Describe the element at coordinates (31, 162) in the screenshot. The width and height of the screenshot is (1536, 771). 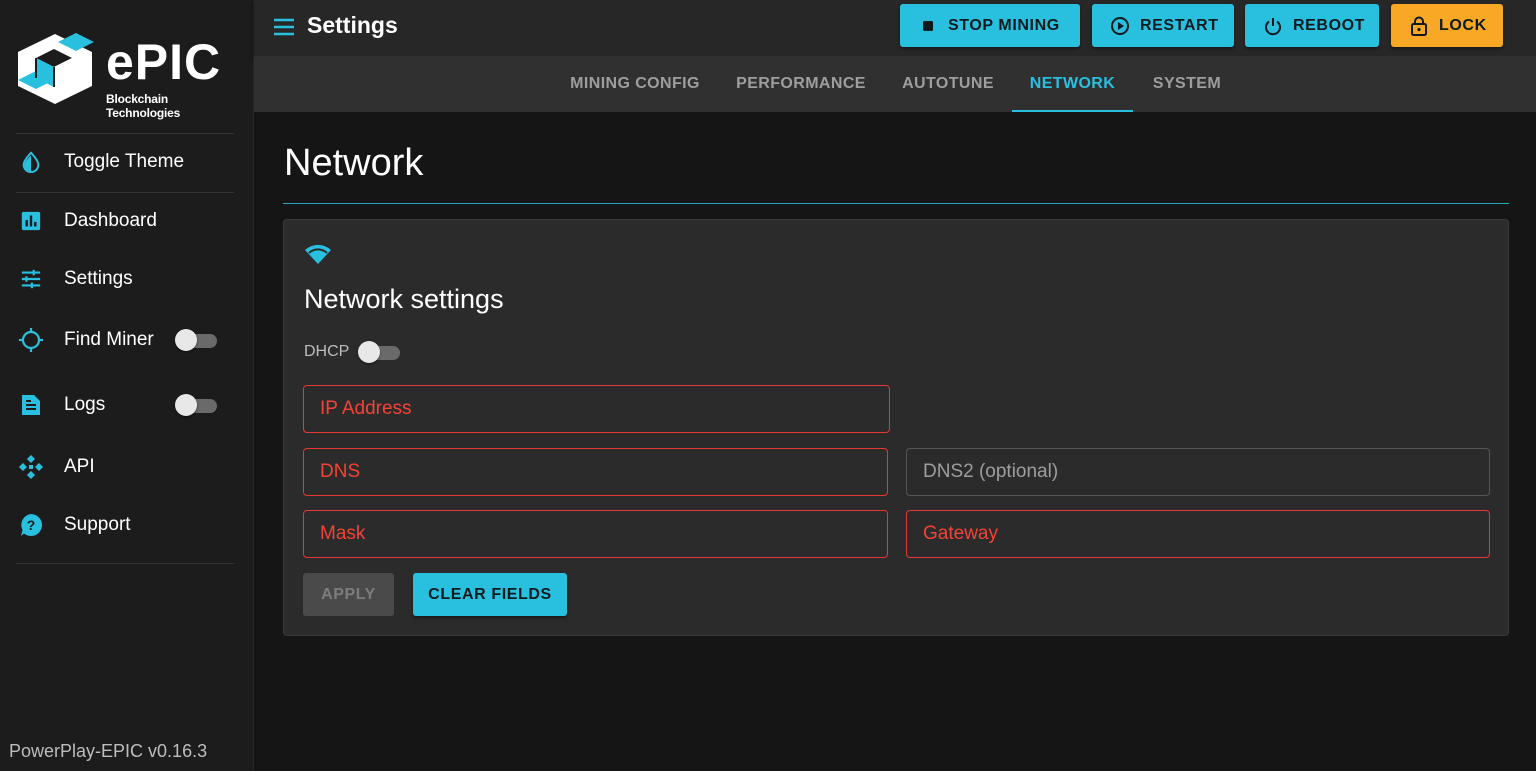
I see `theme-drop-icon` at that location.